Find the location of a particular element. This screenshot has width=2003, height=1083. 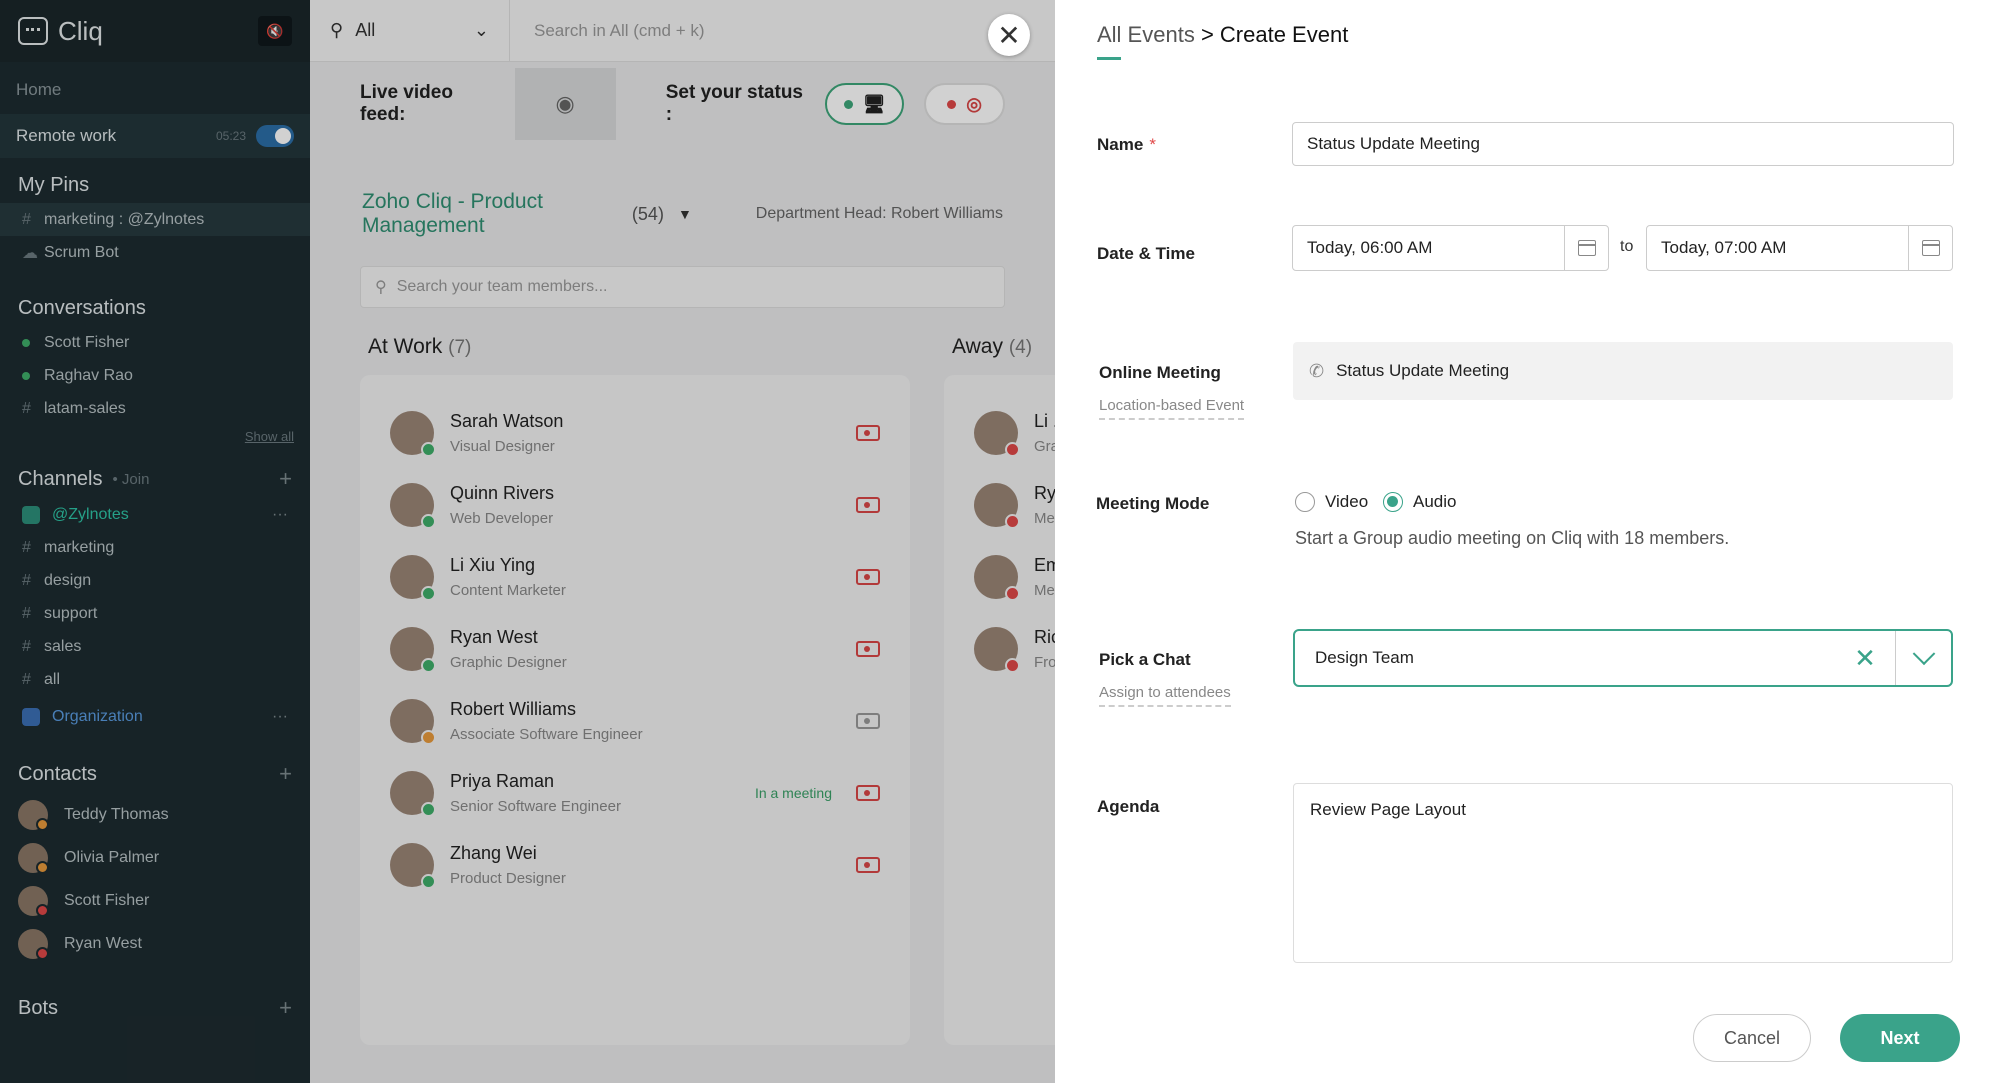

contact-item: Teddy Thomas is located at coordinates (155, 814).